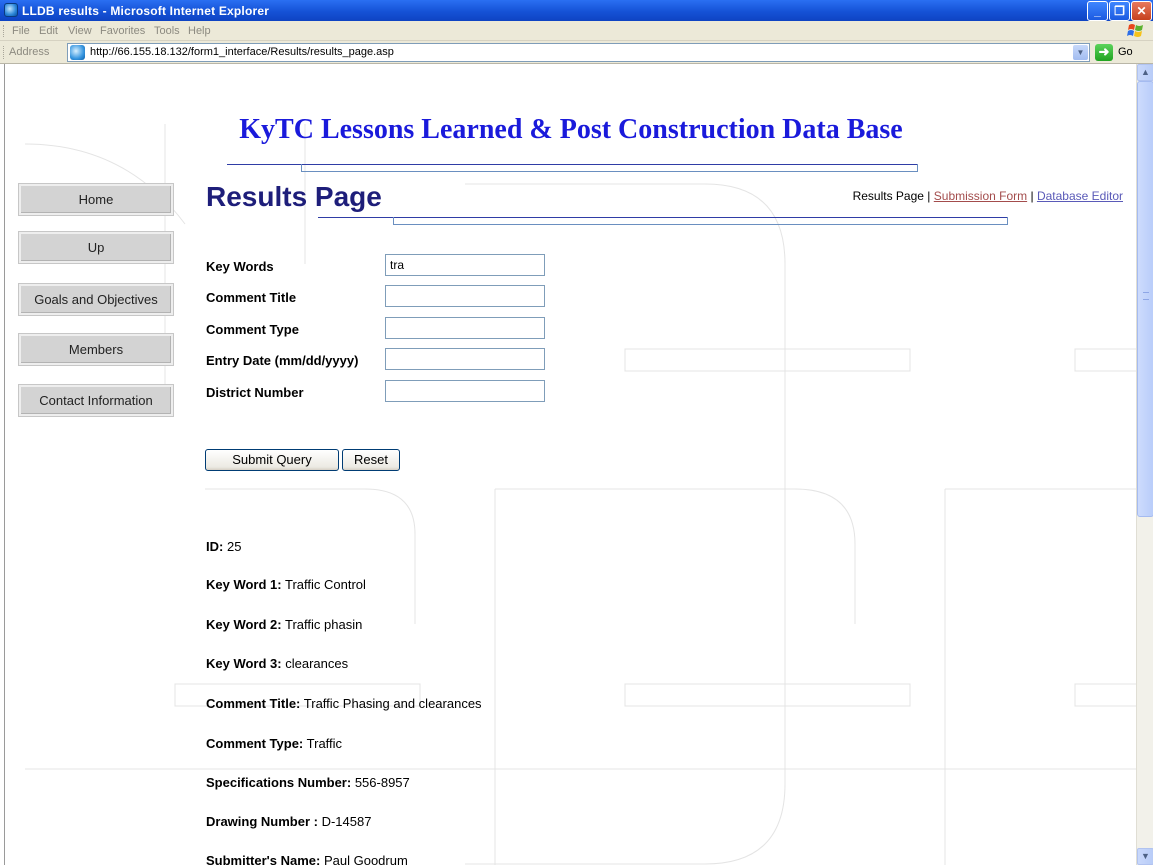 This screenshot has height=865, width=1153. Describe the element at coordinates (251, 297) in the screenshot. I see `comment-title-label: Comment Title` at that location.